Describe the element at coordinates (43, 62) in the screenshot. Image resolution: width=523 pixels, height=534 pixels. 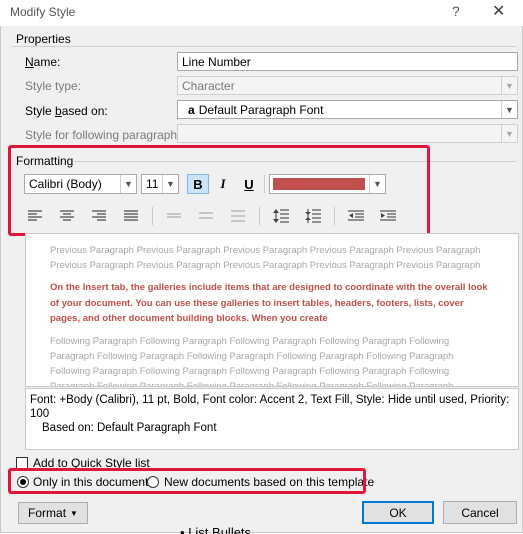
I see `name-label: Name:` at that location.